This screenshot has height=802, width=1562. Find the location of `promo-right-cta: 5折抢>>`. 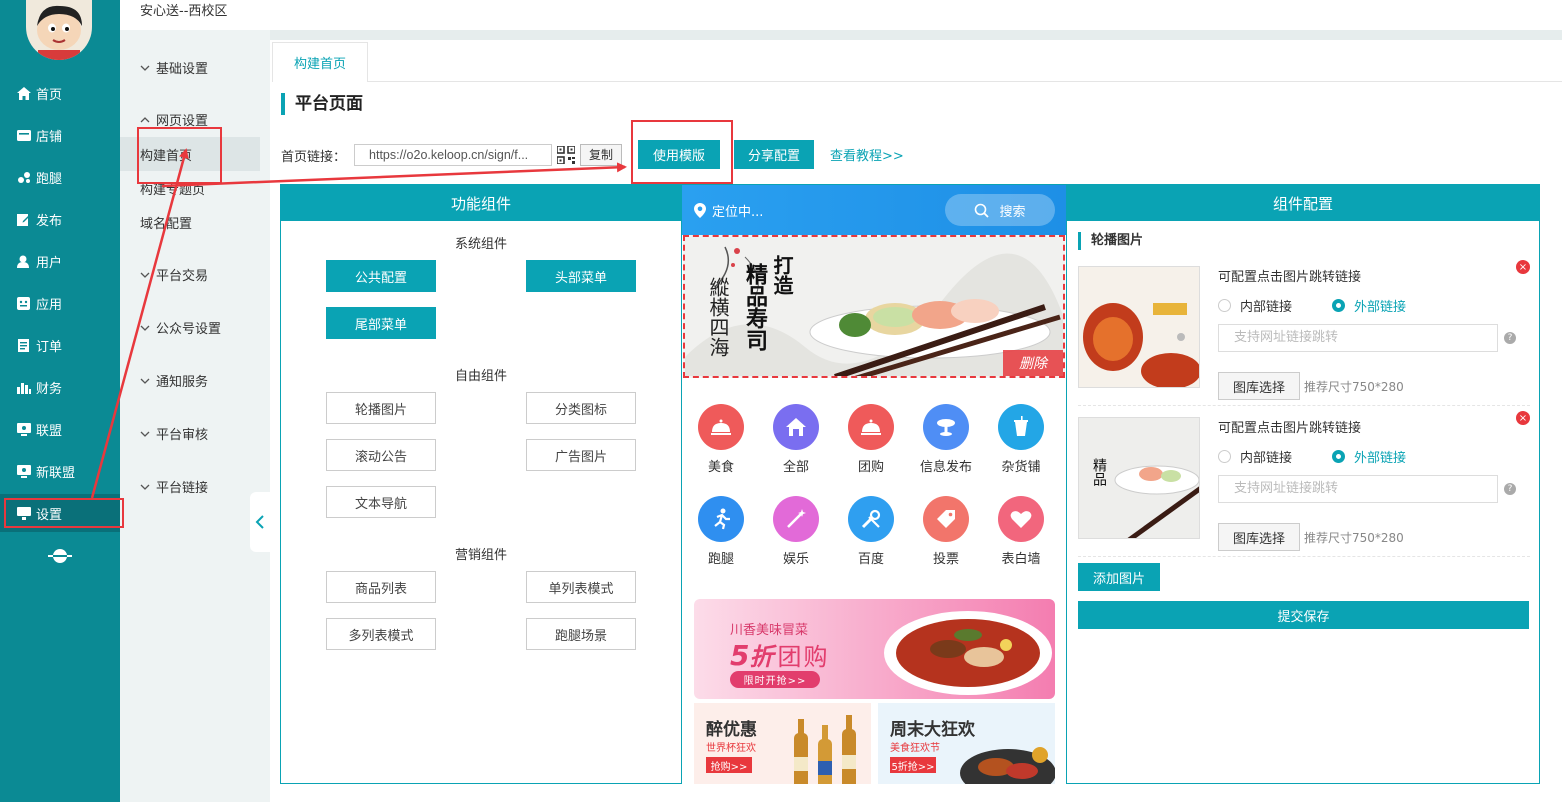

promo-right-cta: 5折抢>> is located at coordinates (913, 765).